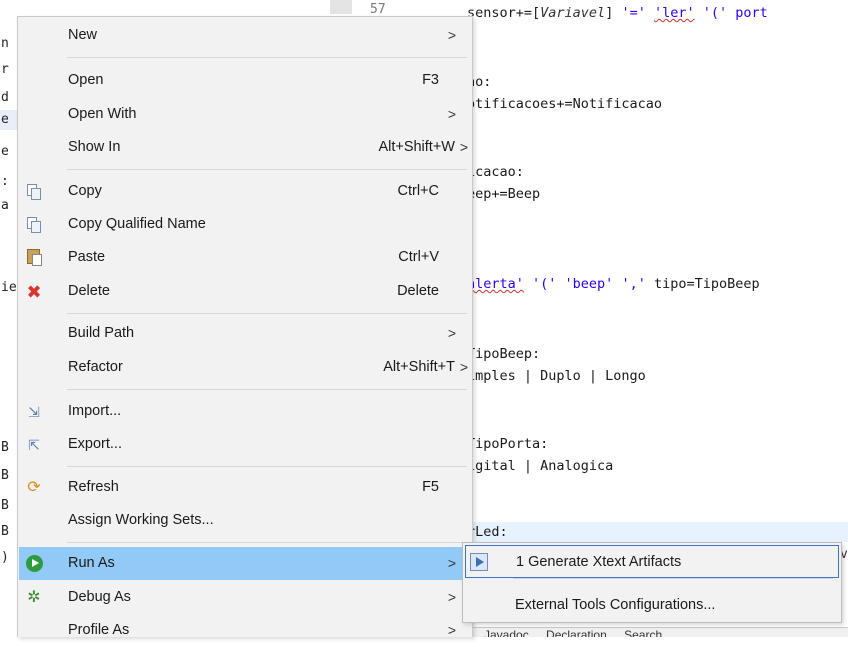  Describe the element at coordinates (5, 69) in the screenshot. I see `explorer-text: r` at that location.